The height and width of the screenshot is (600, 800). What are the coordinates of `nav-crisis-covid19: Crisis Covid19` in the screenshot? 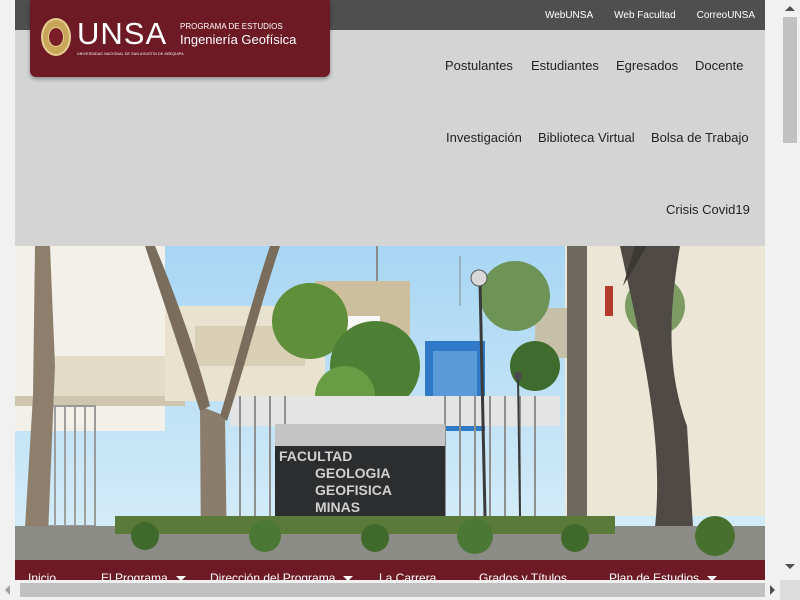 It's located at (708, 209).